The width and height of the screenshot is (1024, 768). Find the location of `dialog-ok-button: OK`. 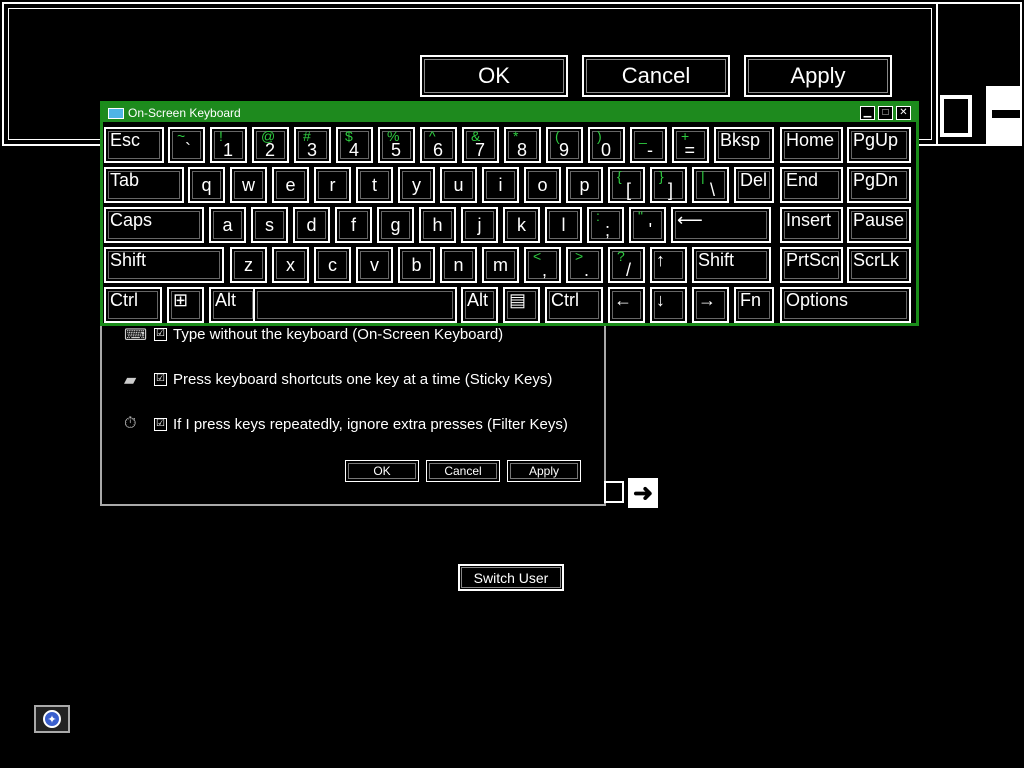

dialog-ok-button: OK is located at coordinates (382, 471).